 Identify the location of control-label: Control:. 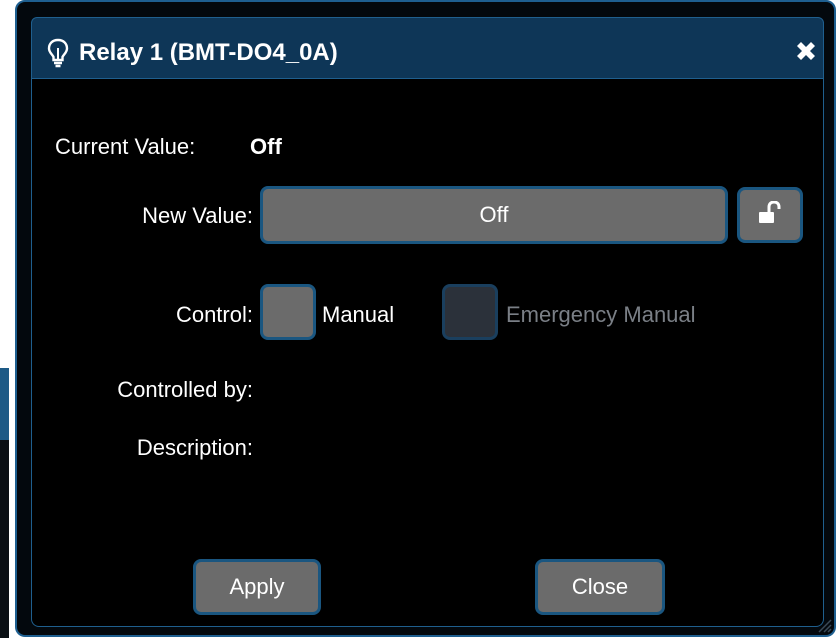
(214, 314).